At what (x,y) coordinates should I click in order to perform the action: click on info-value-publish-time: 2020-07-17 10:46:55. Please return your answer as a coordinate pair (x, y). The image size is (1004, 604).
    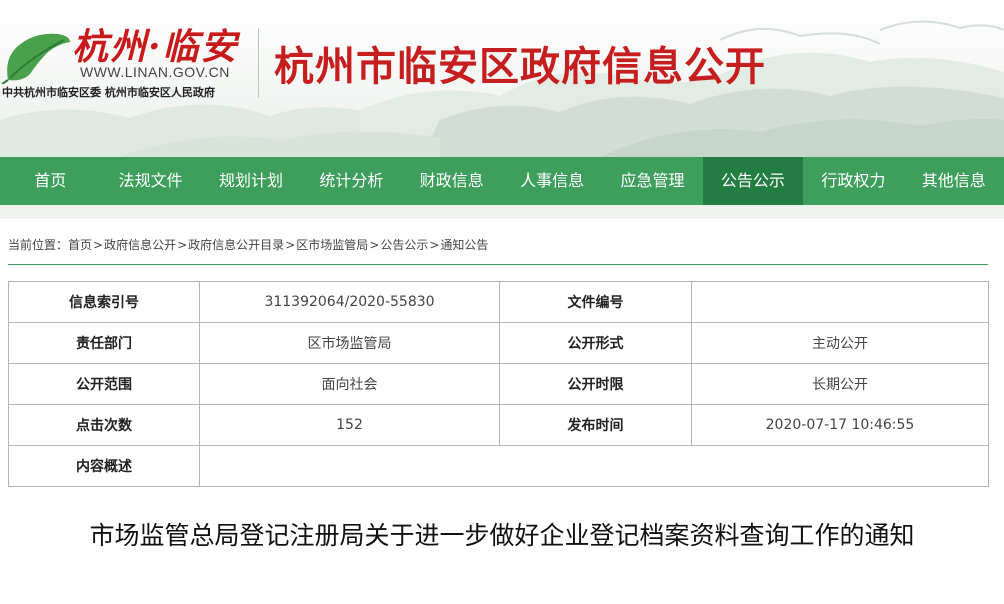
    Looking at the image, I should click on (840, 425).